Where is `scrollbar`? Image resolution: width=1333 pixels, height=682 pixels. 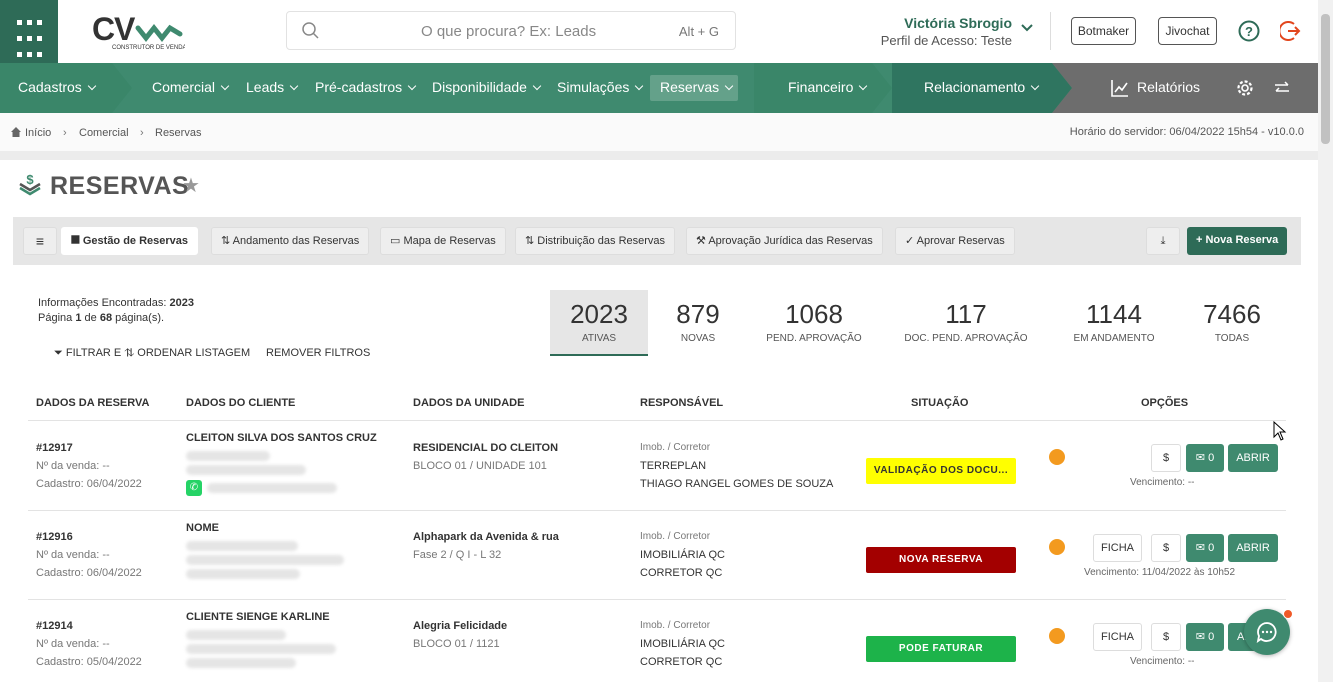
scrollbar is located at coordinates (1325, 341).